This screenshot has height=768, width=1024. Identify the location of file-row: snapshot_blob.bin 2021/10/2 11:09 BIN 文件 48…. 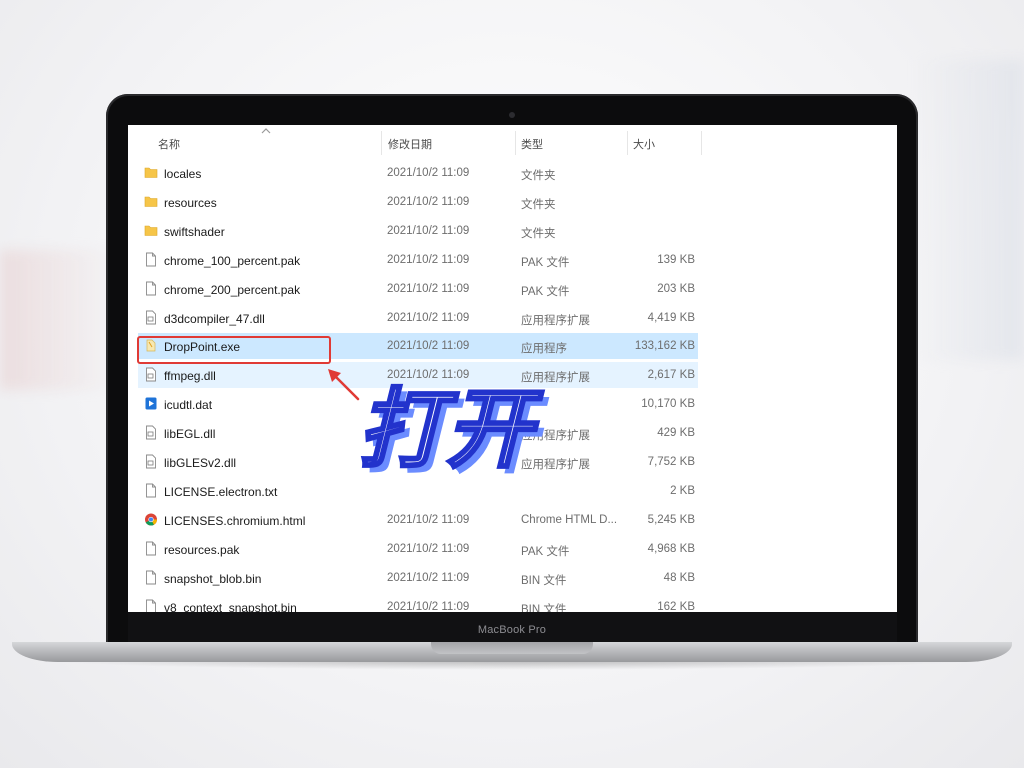
(418, 578).